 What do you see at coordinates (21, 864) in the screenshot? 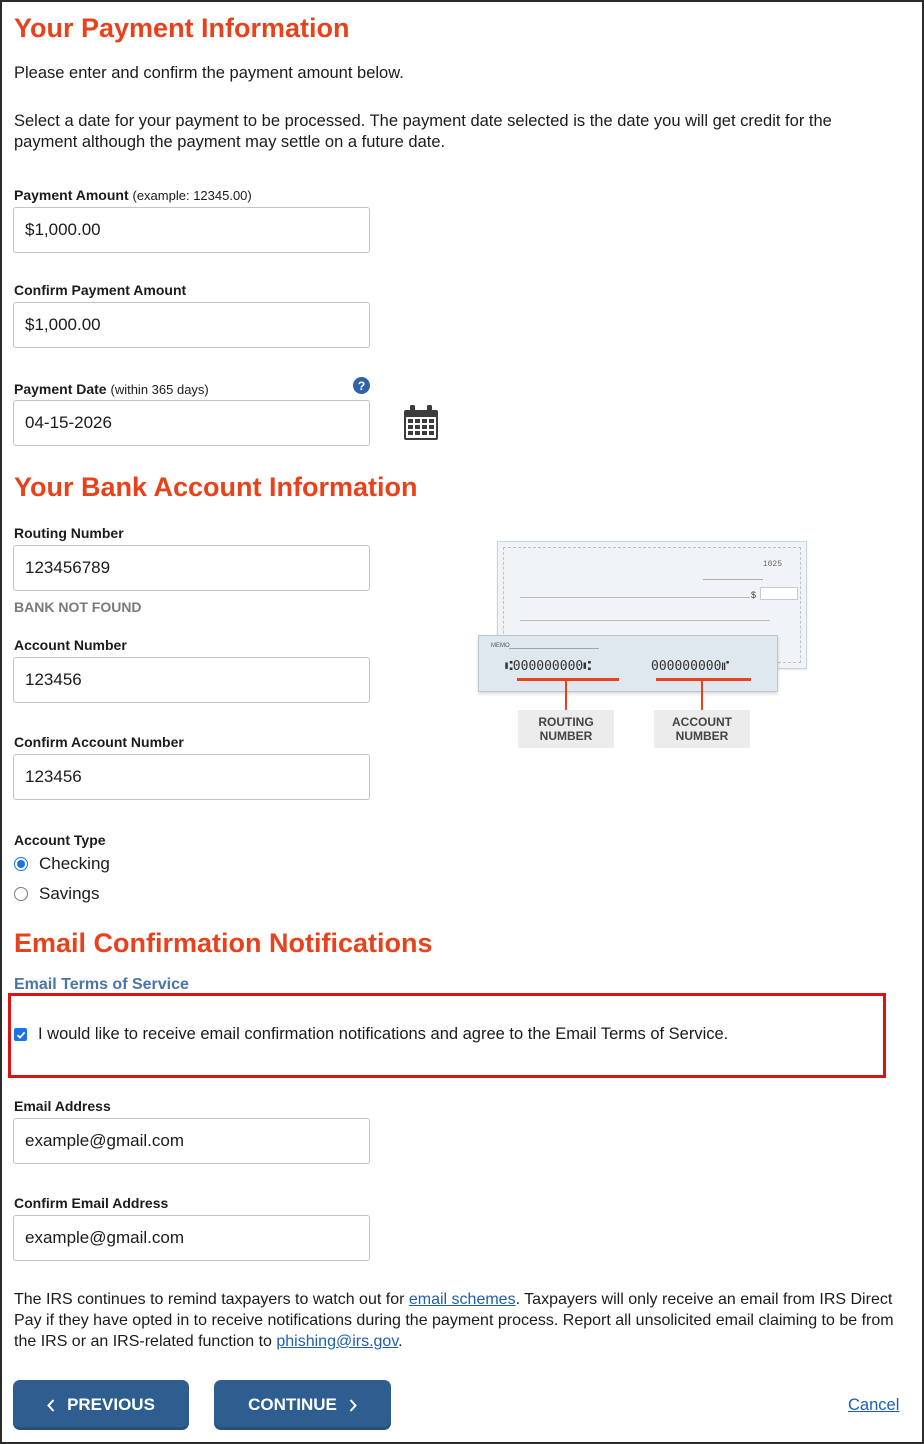
I see `checking-radio` at bounding box center [21, 864].